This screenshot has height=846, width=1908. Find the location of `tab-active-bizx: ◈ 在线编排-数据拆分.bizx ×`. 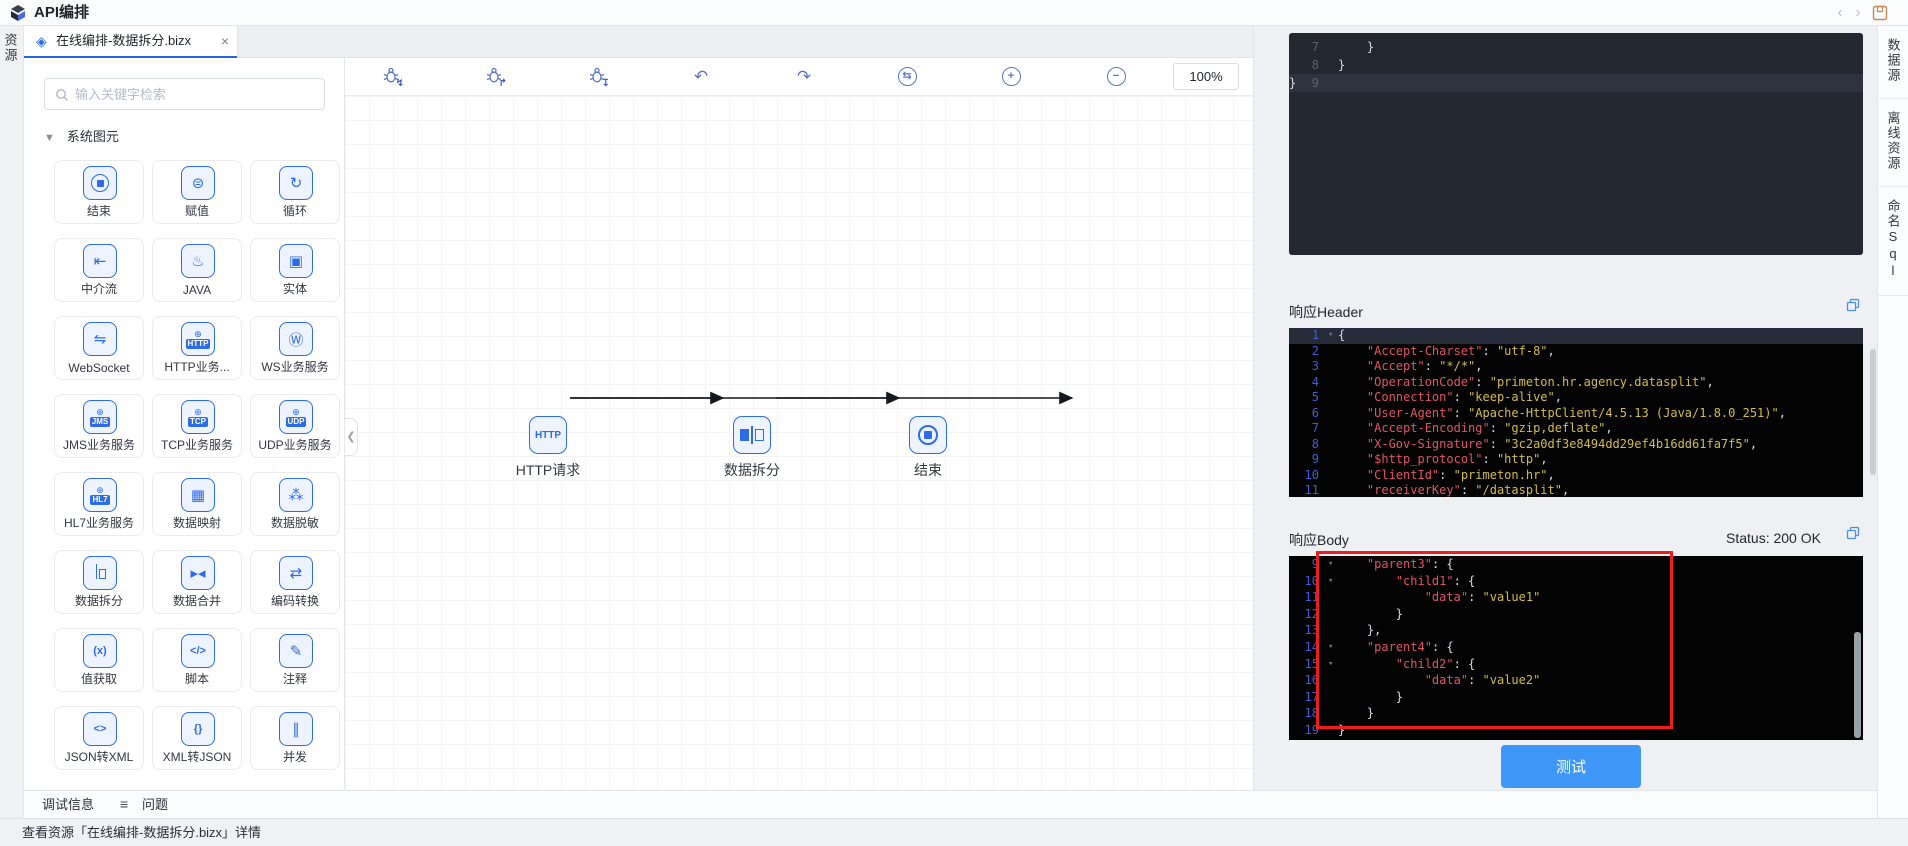

tab-active-bizx: ◈ 在线编排-数据拆分.bizx × is located at coordinates (131, 42).